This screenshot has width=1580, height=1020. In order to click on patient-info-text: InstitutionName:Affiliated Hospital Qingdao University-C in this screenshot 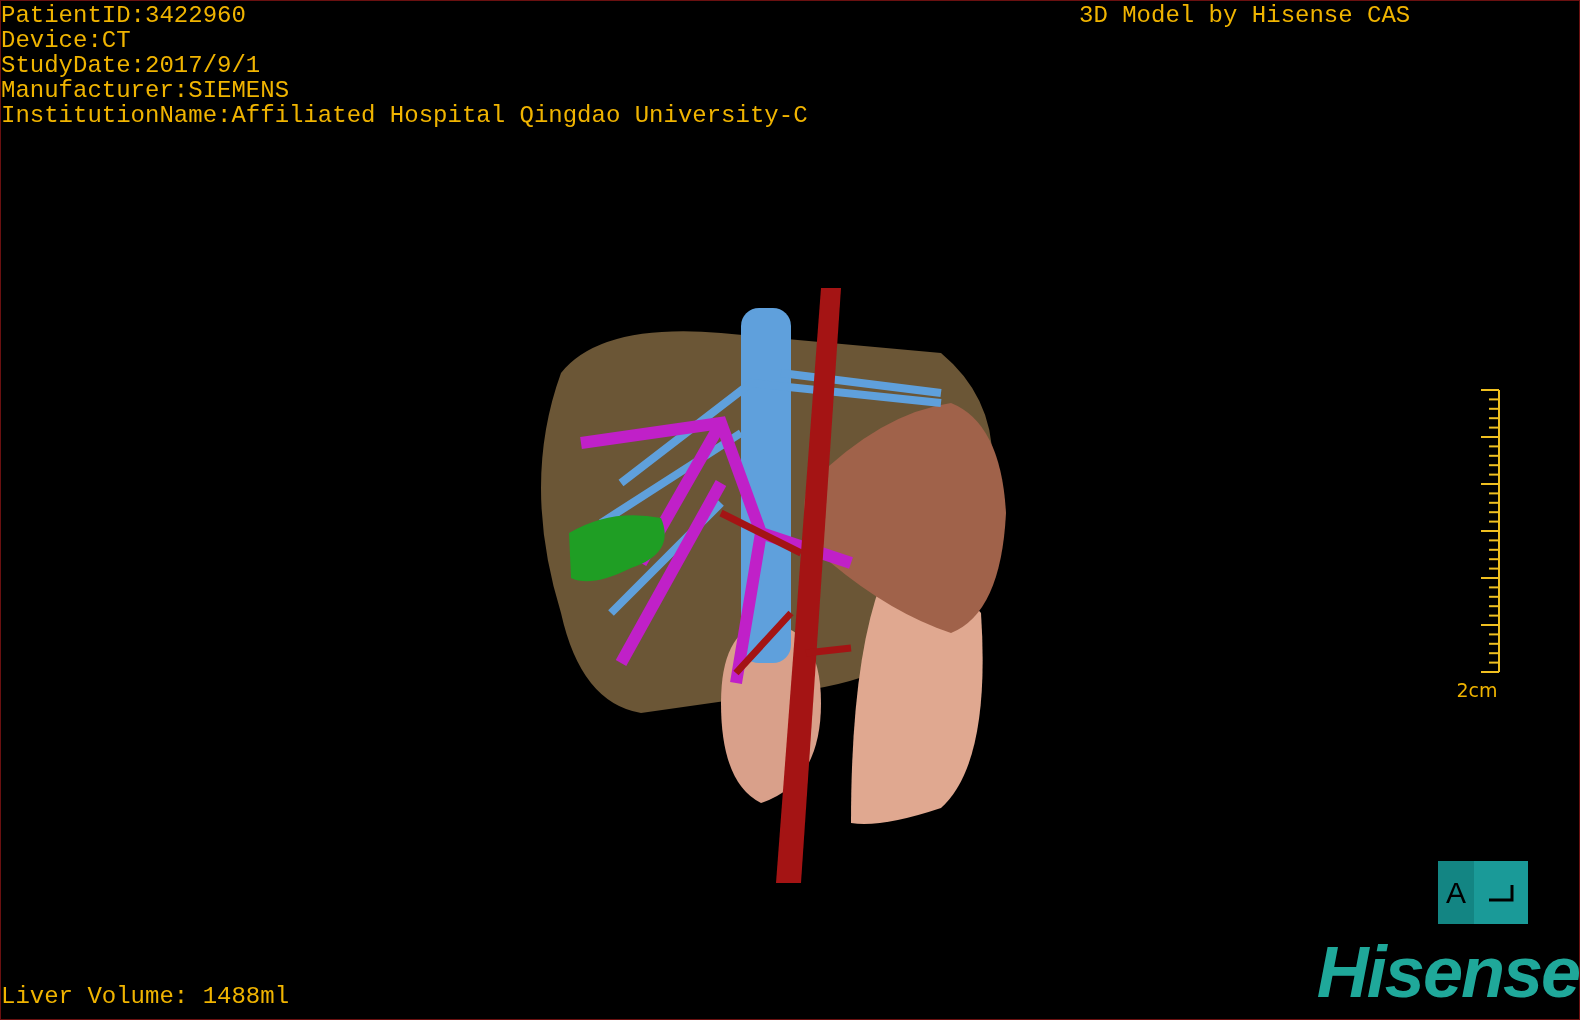, I will do `click(404, 115)`.